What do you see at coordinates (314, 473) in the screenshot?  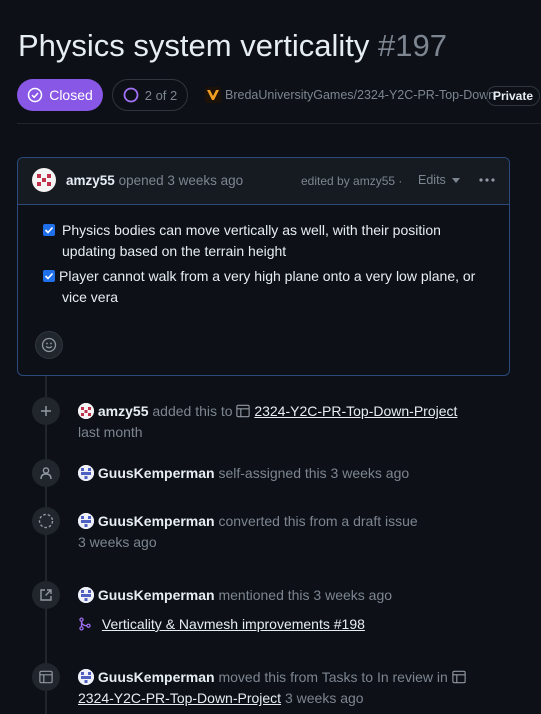 I see `event-action: self-assigned this 3 weeks ago` at bounding box center [314, 473].